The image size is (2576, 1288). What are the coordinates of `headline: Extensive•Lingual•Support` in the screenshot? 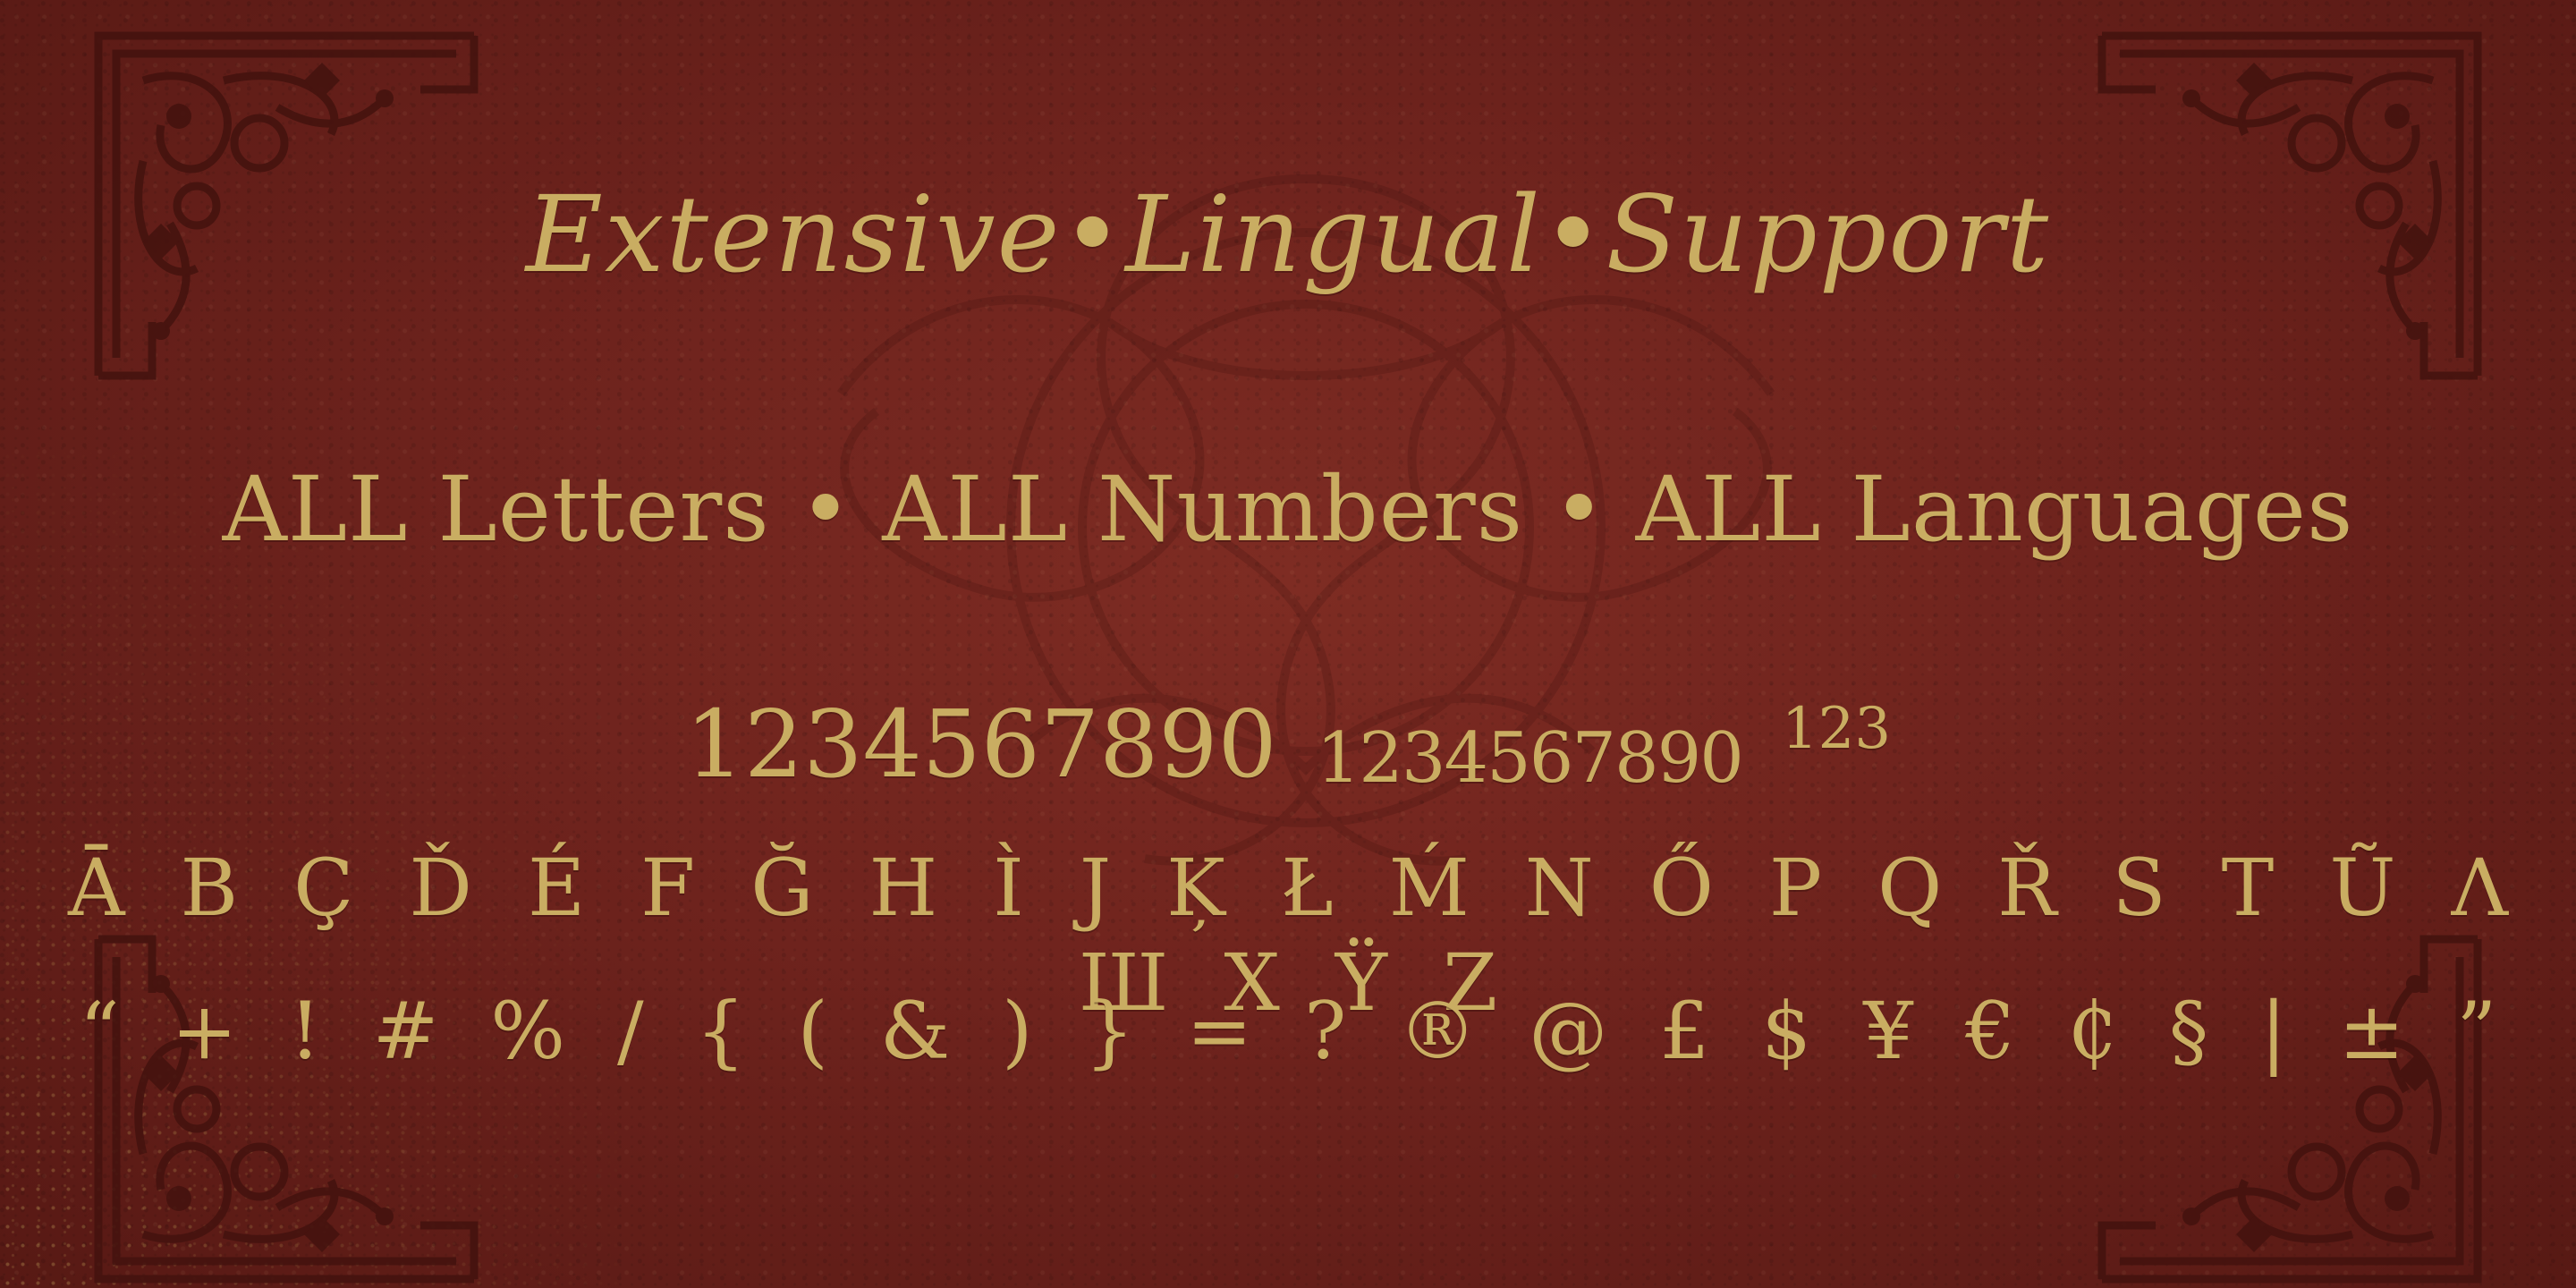 It's located at (1288, 234).